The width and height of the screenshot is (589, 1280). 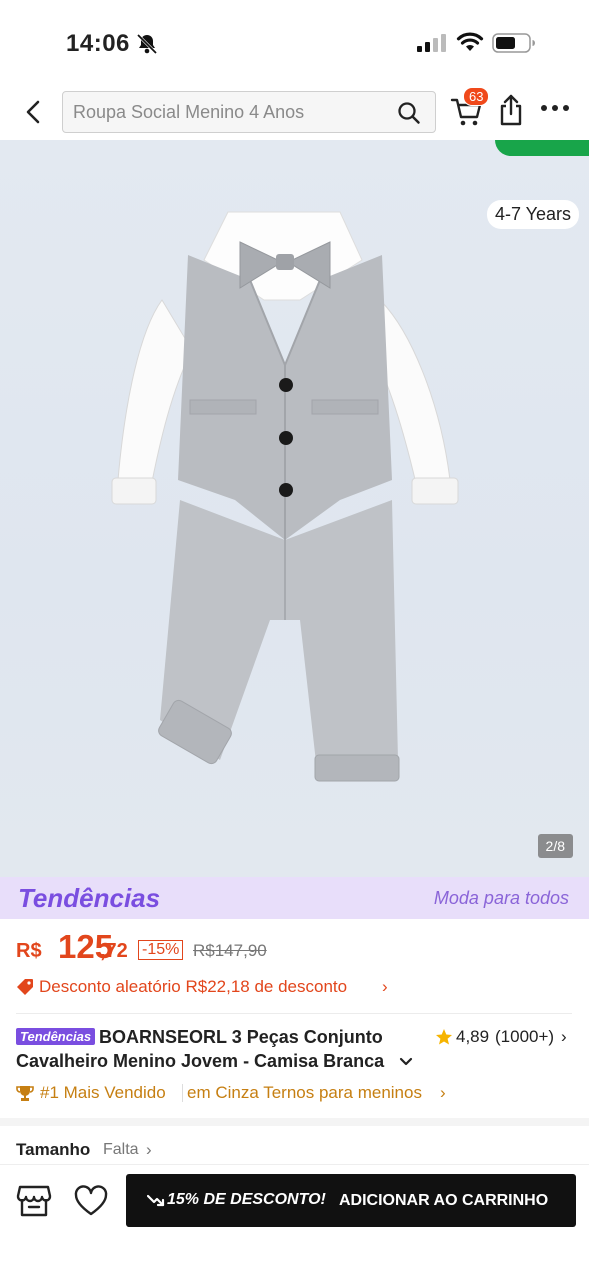 What do you see at coordinates (304, 1092) in the screenshot?
I see `bestseller-category: em Cinza Ternos para meninos` at bounding box center [304, 1092].